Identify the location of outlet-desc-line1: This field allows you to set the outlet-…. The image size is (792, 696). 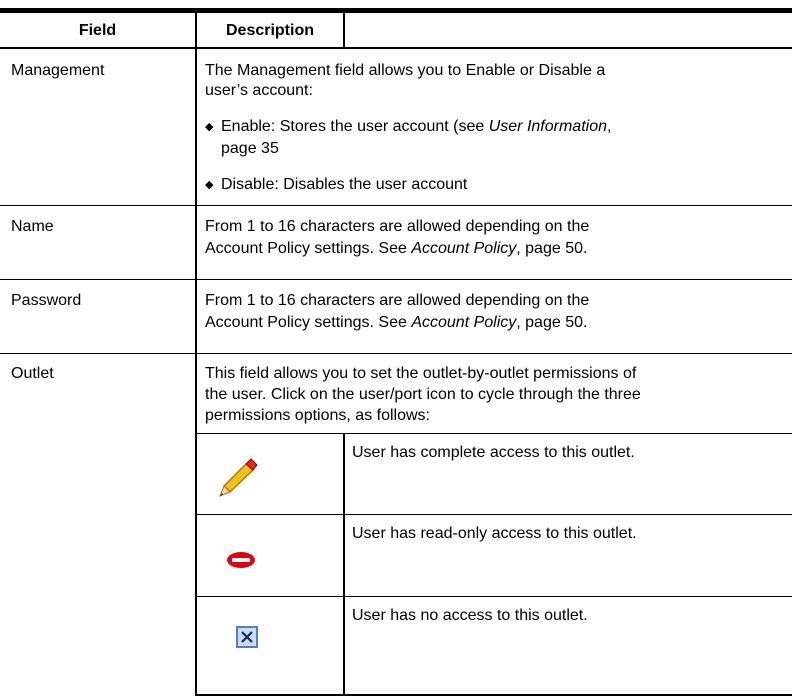
(421, 373).